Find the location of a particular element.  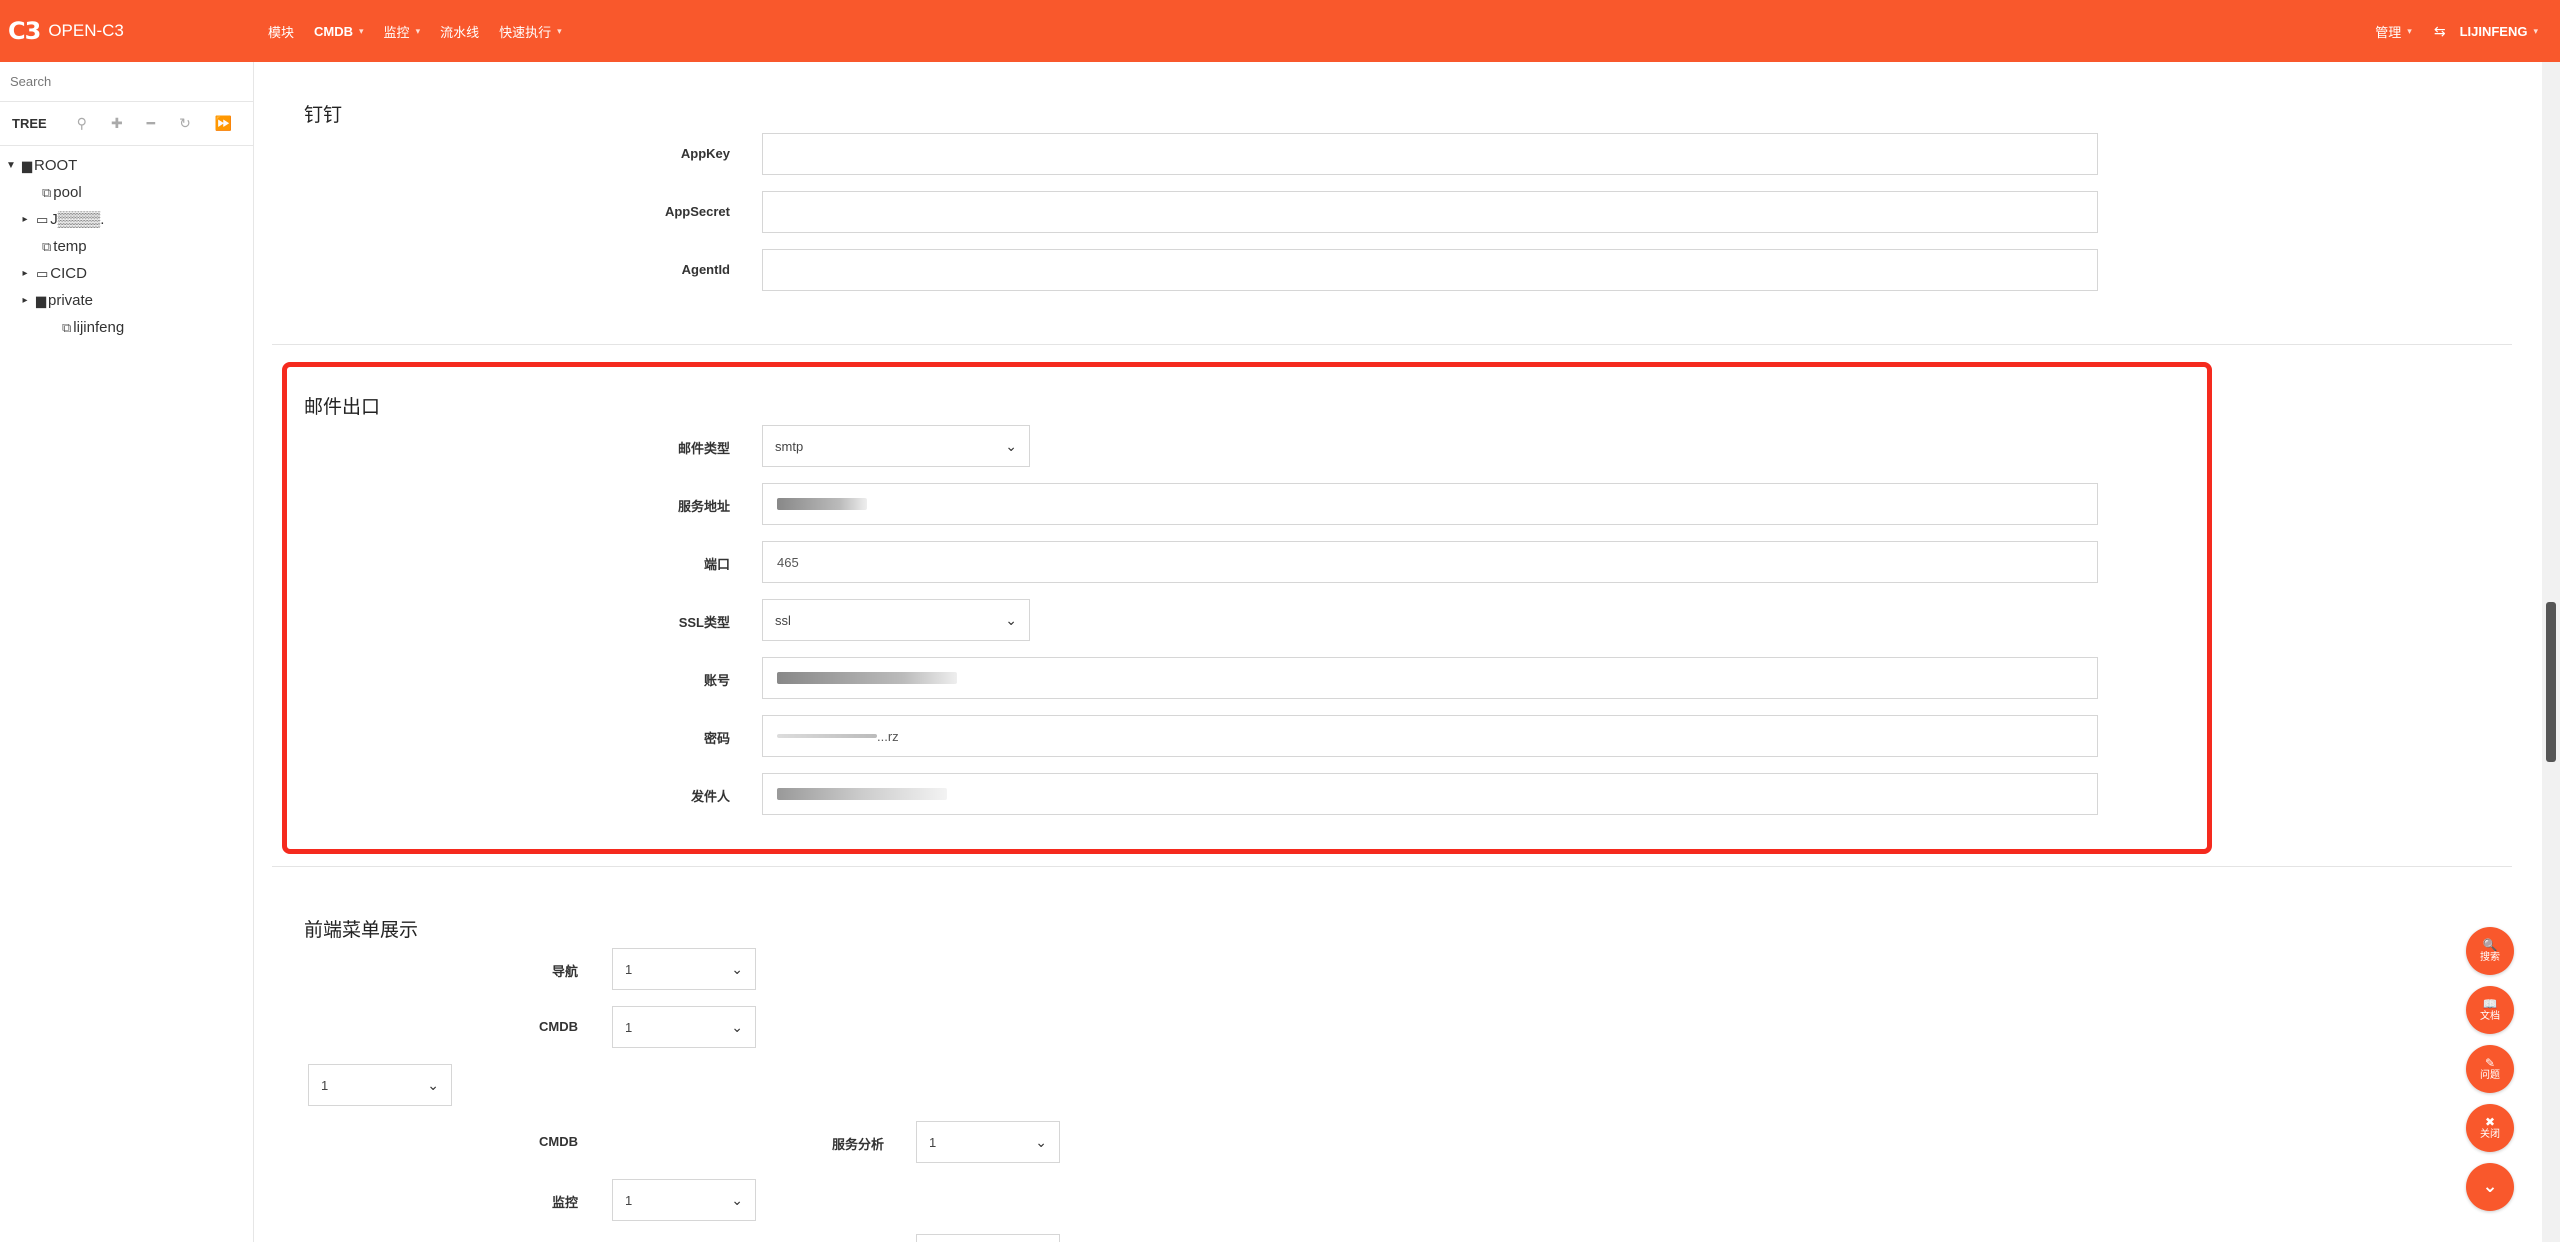

expand-all-icon: ⏩ is located at coordinates (223, 123).